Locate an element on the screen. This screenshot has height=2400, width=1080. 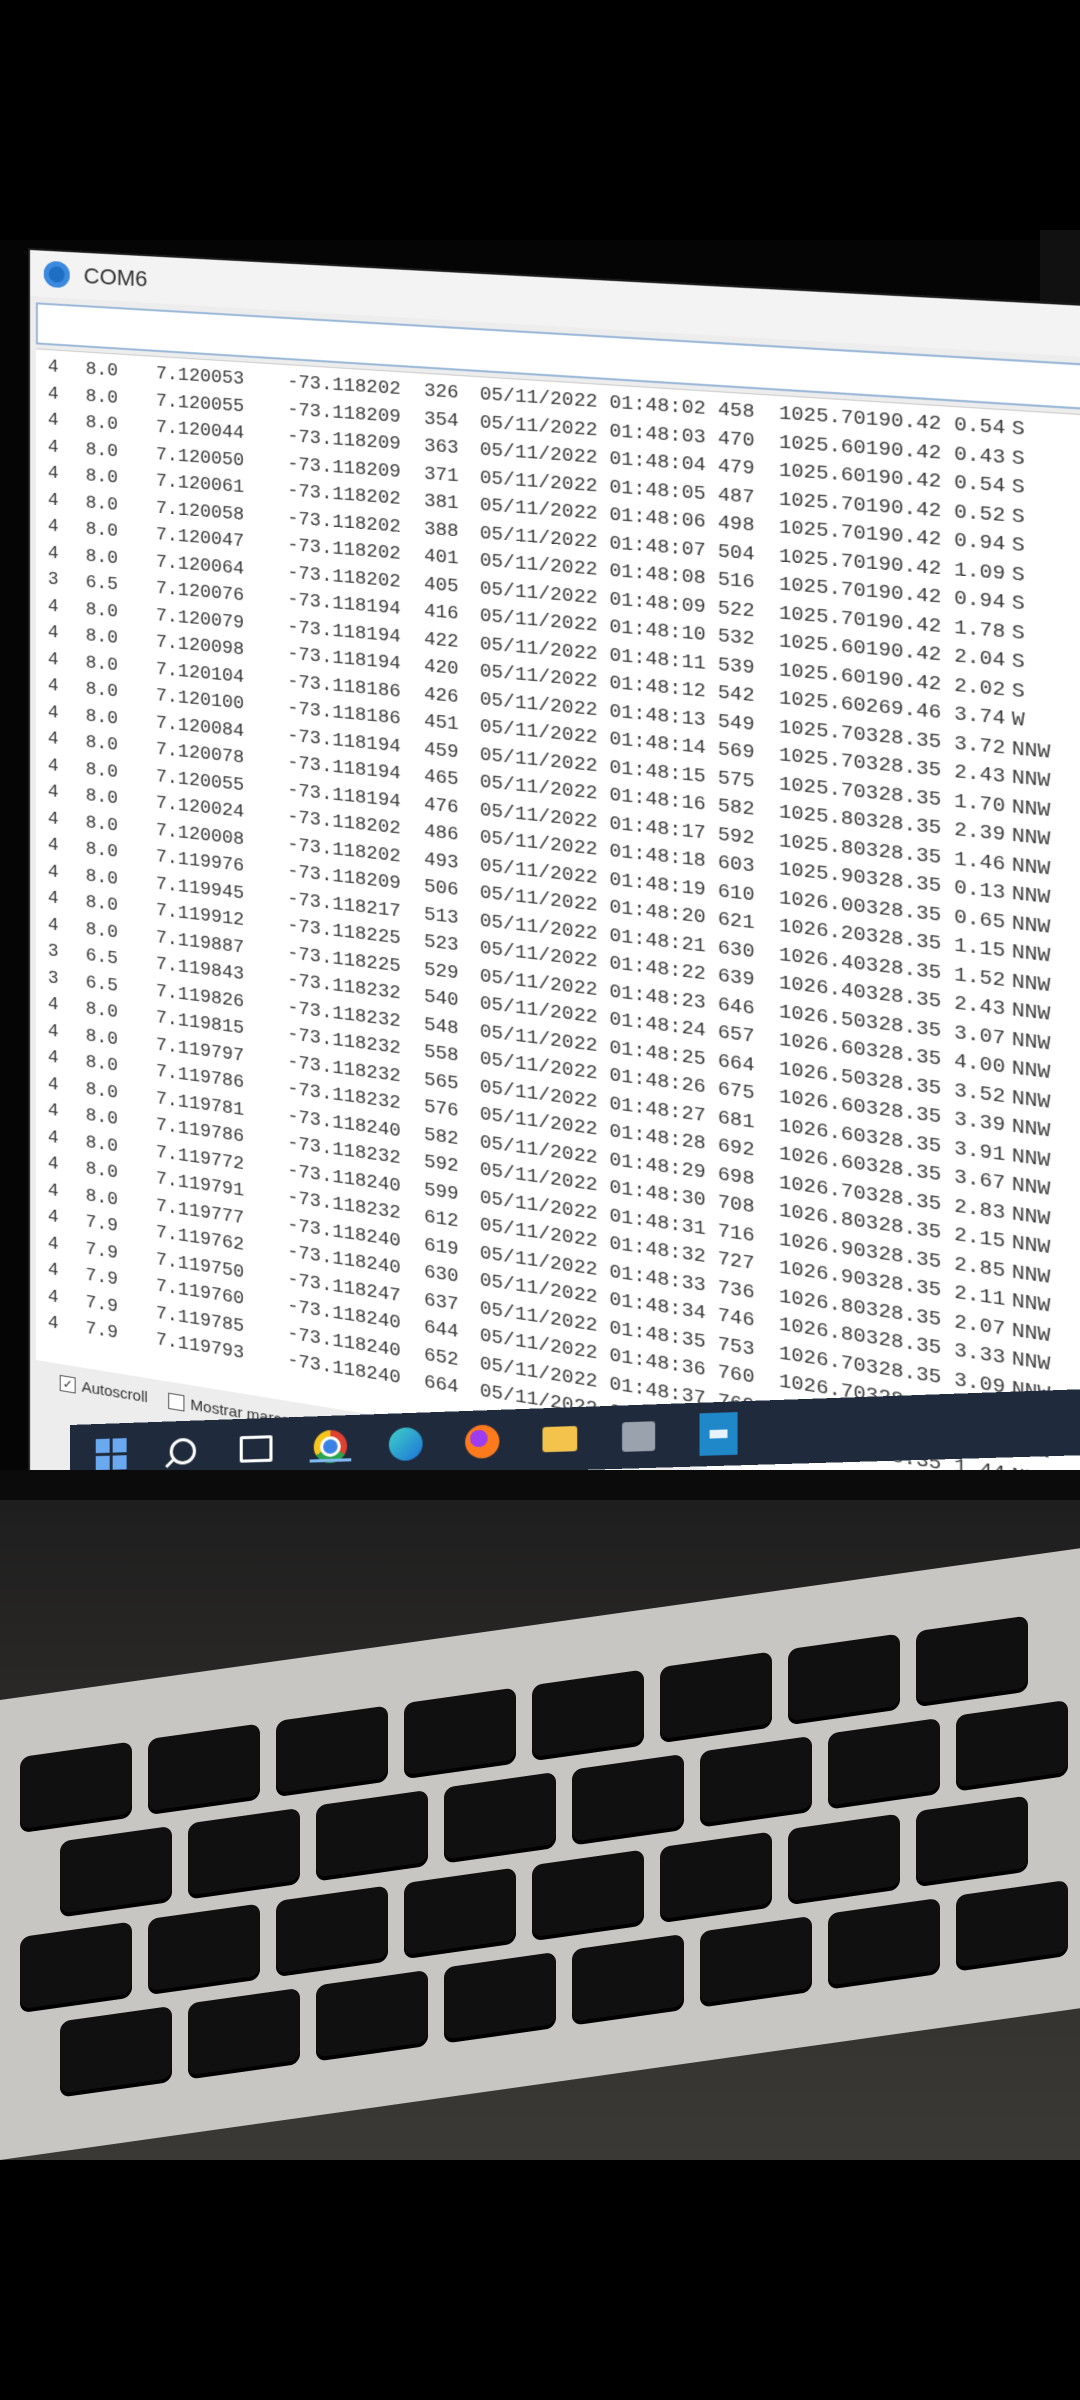
autoscroll-label: Autoscroll is located at coordinates (115, 1392).